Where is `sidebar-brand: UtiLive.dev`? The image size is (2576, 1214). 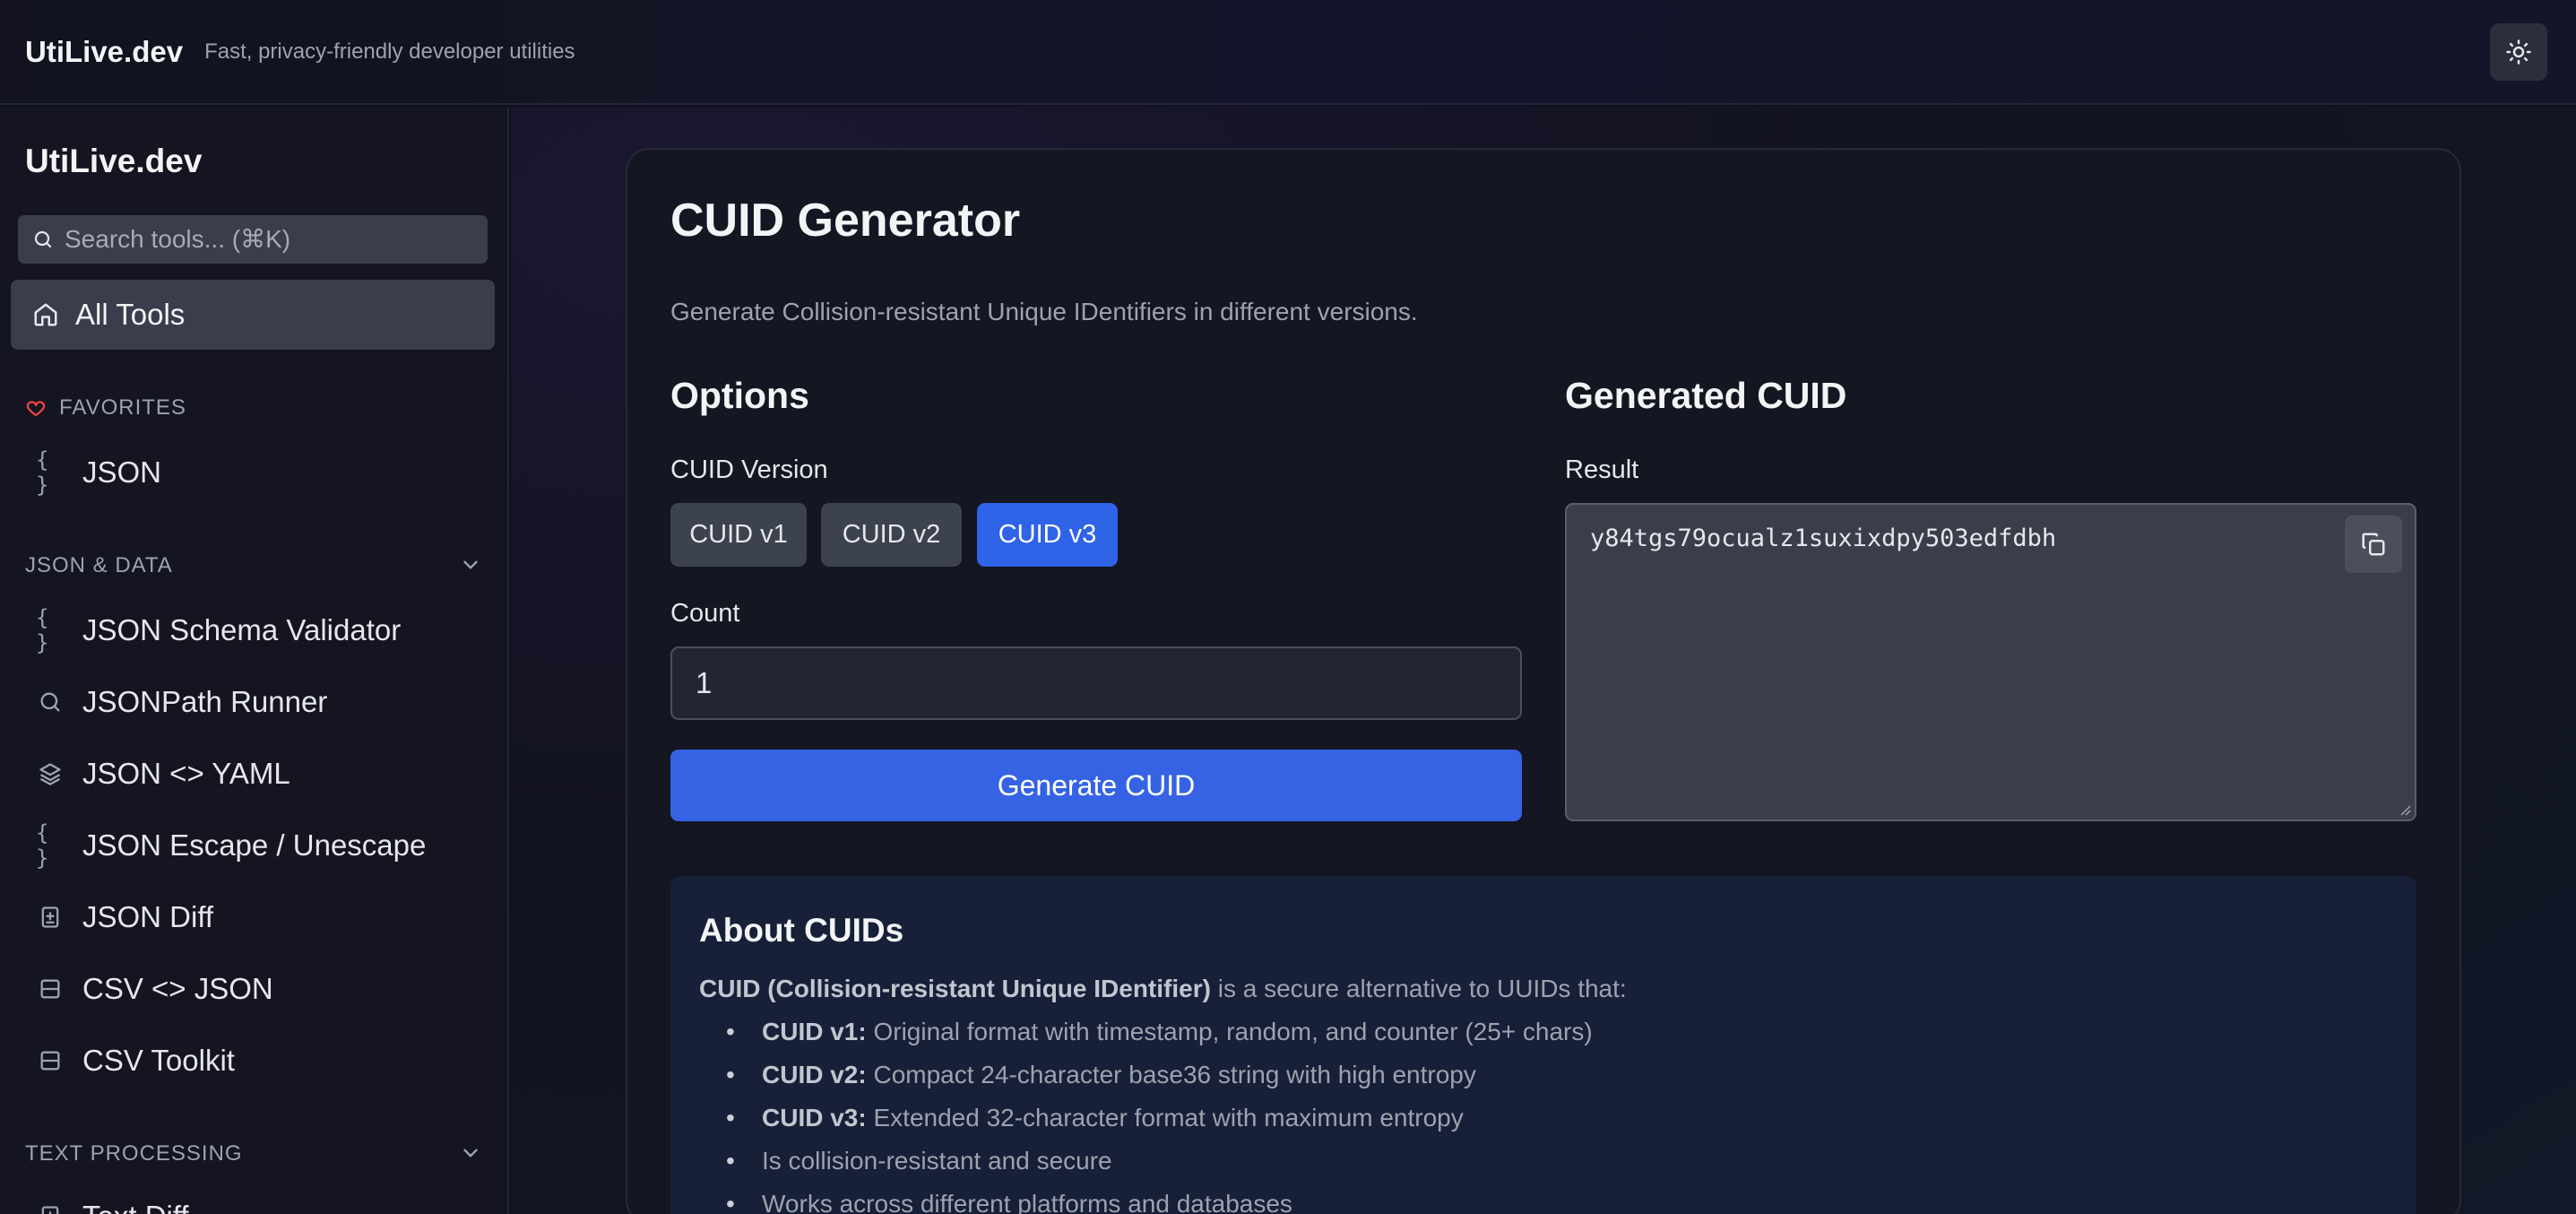
sidebar-brand: UtiLive.dev is located at coordinates (113, 161).